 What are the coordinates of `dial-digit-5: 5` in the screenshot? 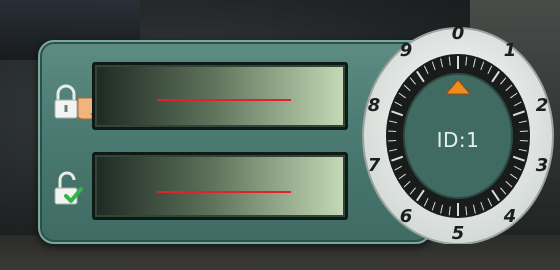 It's located at (458, 234).